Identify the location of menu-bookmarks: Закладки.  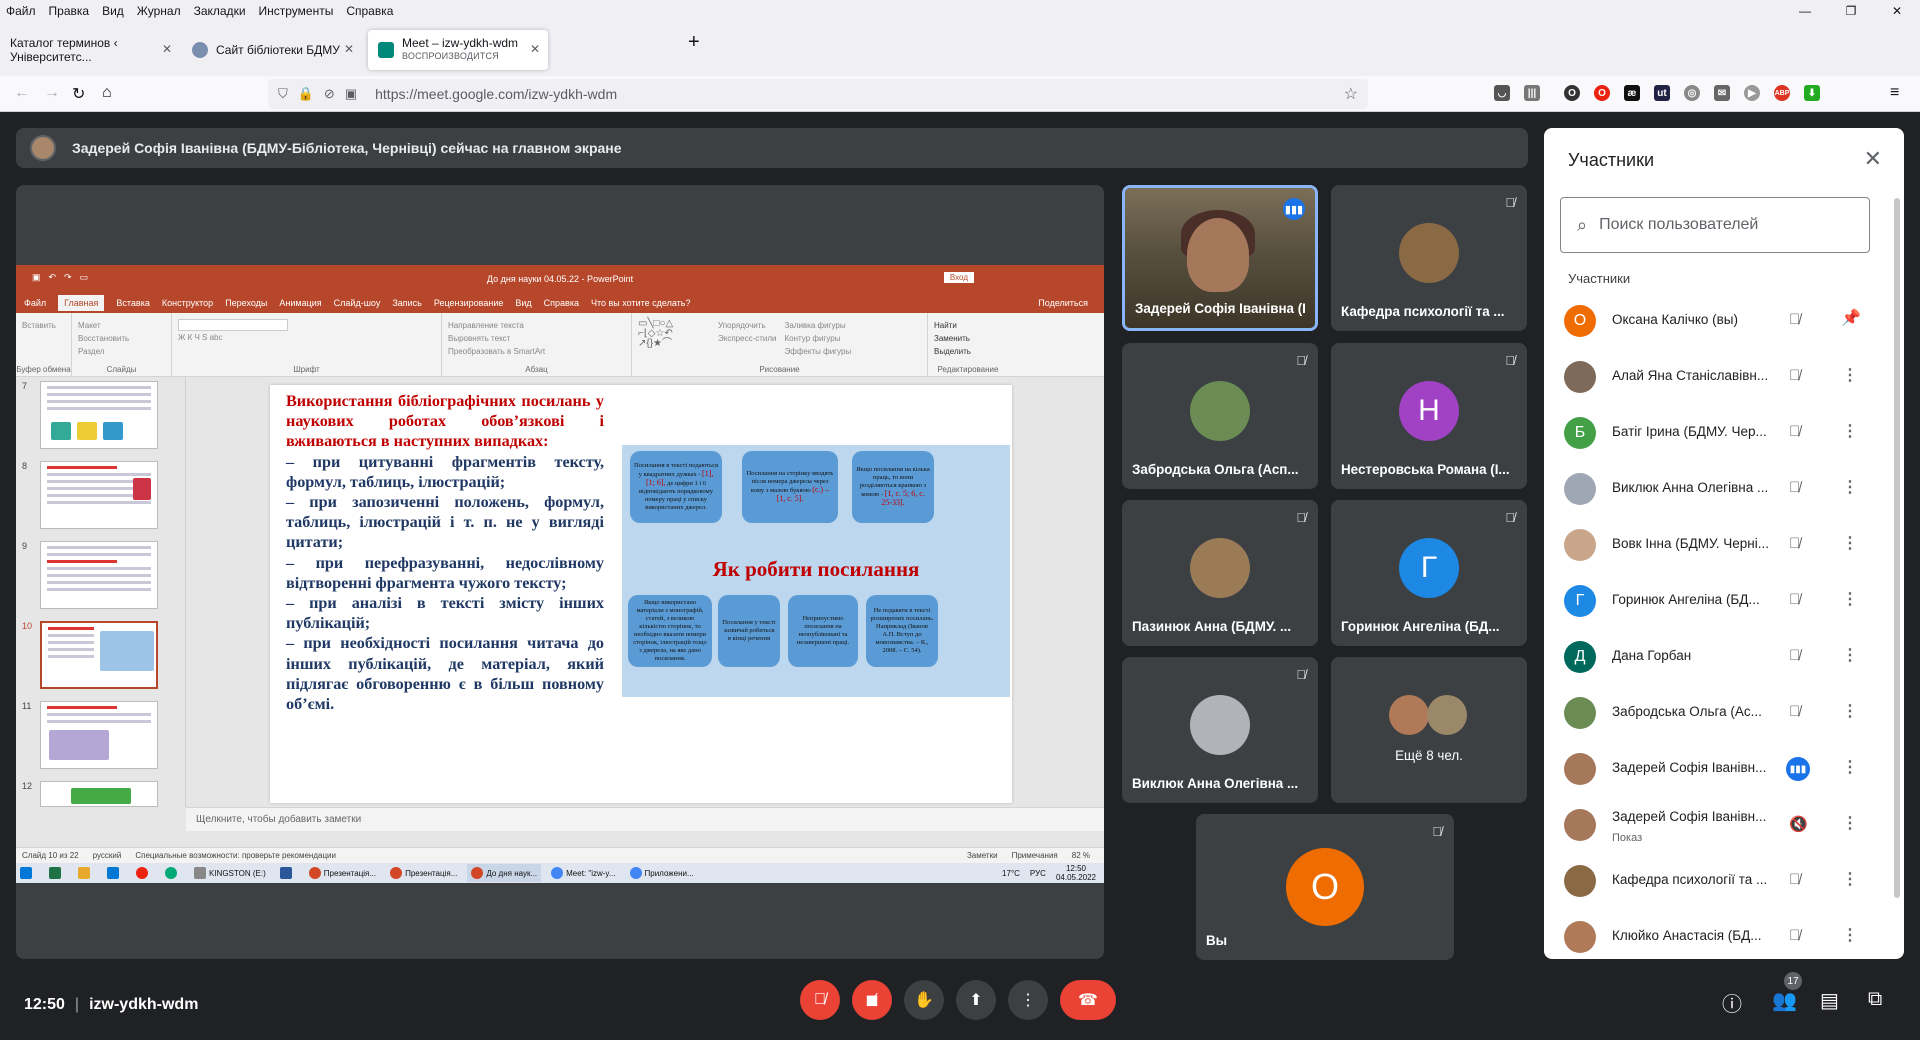
(220, 11).